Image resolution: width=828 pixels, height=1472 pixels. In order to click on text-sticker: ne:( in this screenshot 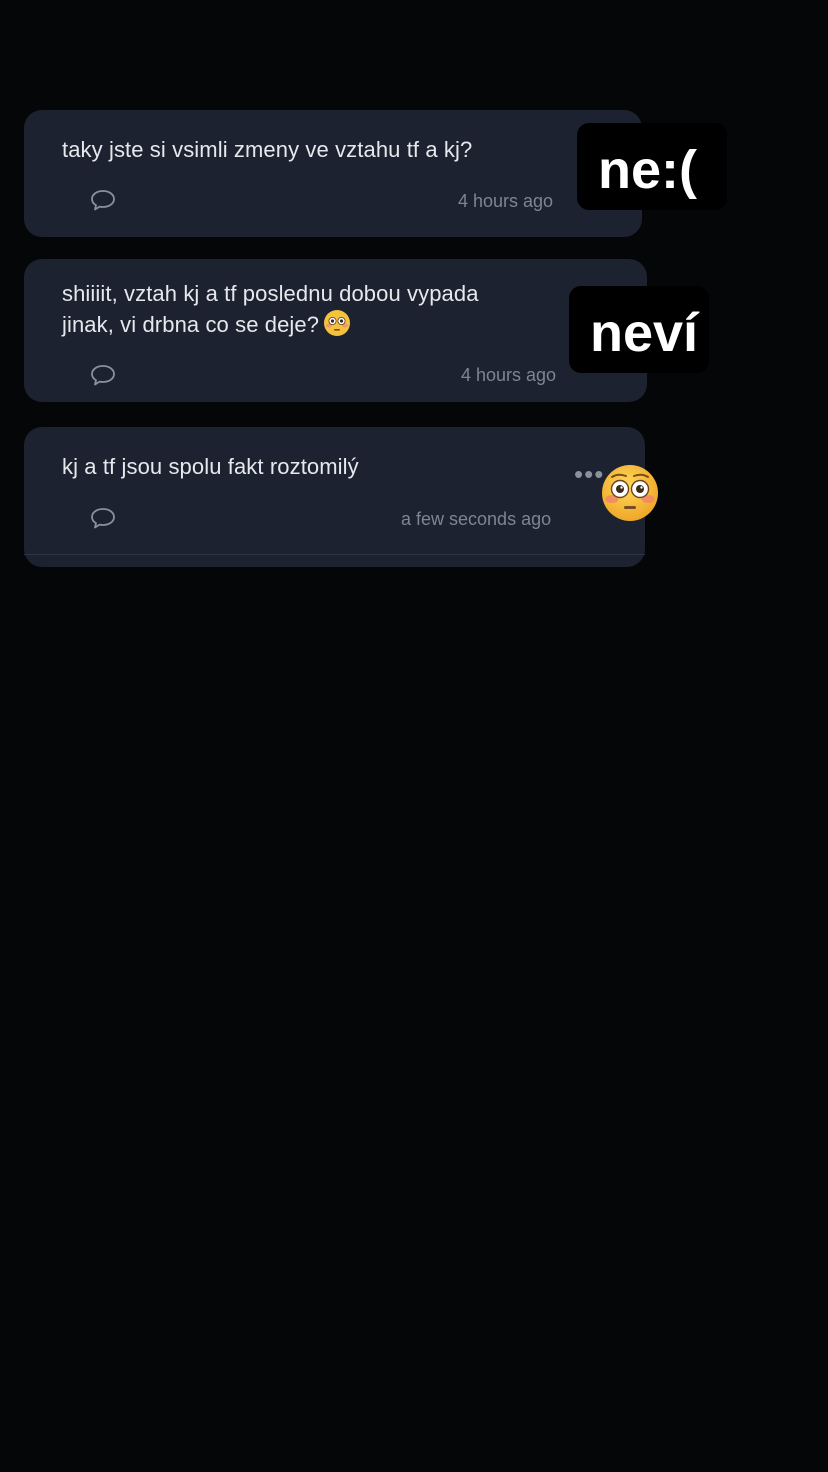, I will do `click(652, 166)`.